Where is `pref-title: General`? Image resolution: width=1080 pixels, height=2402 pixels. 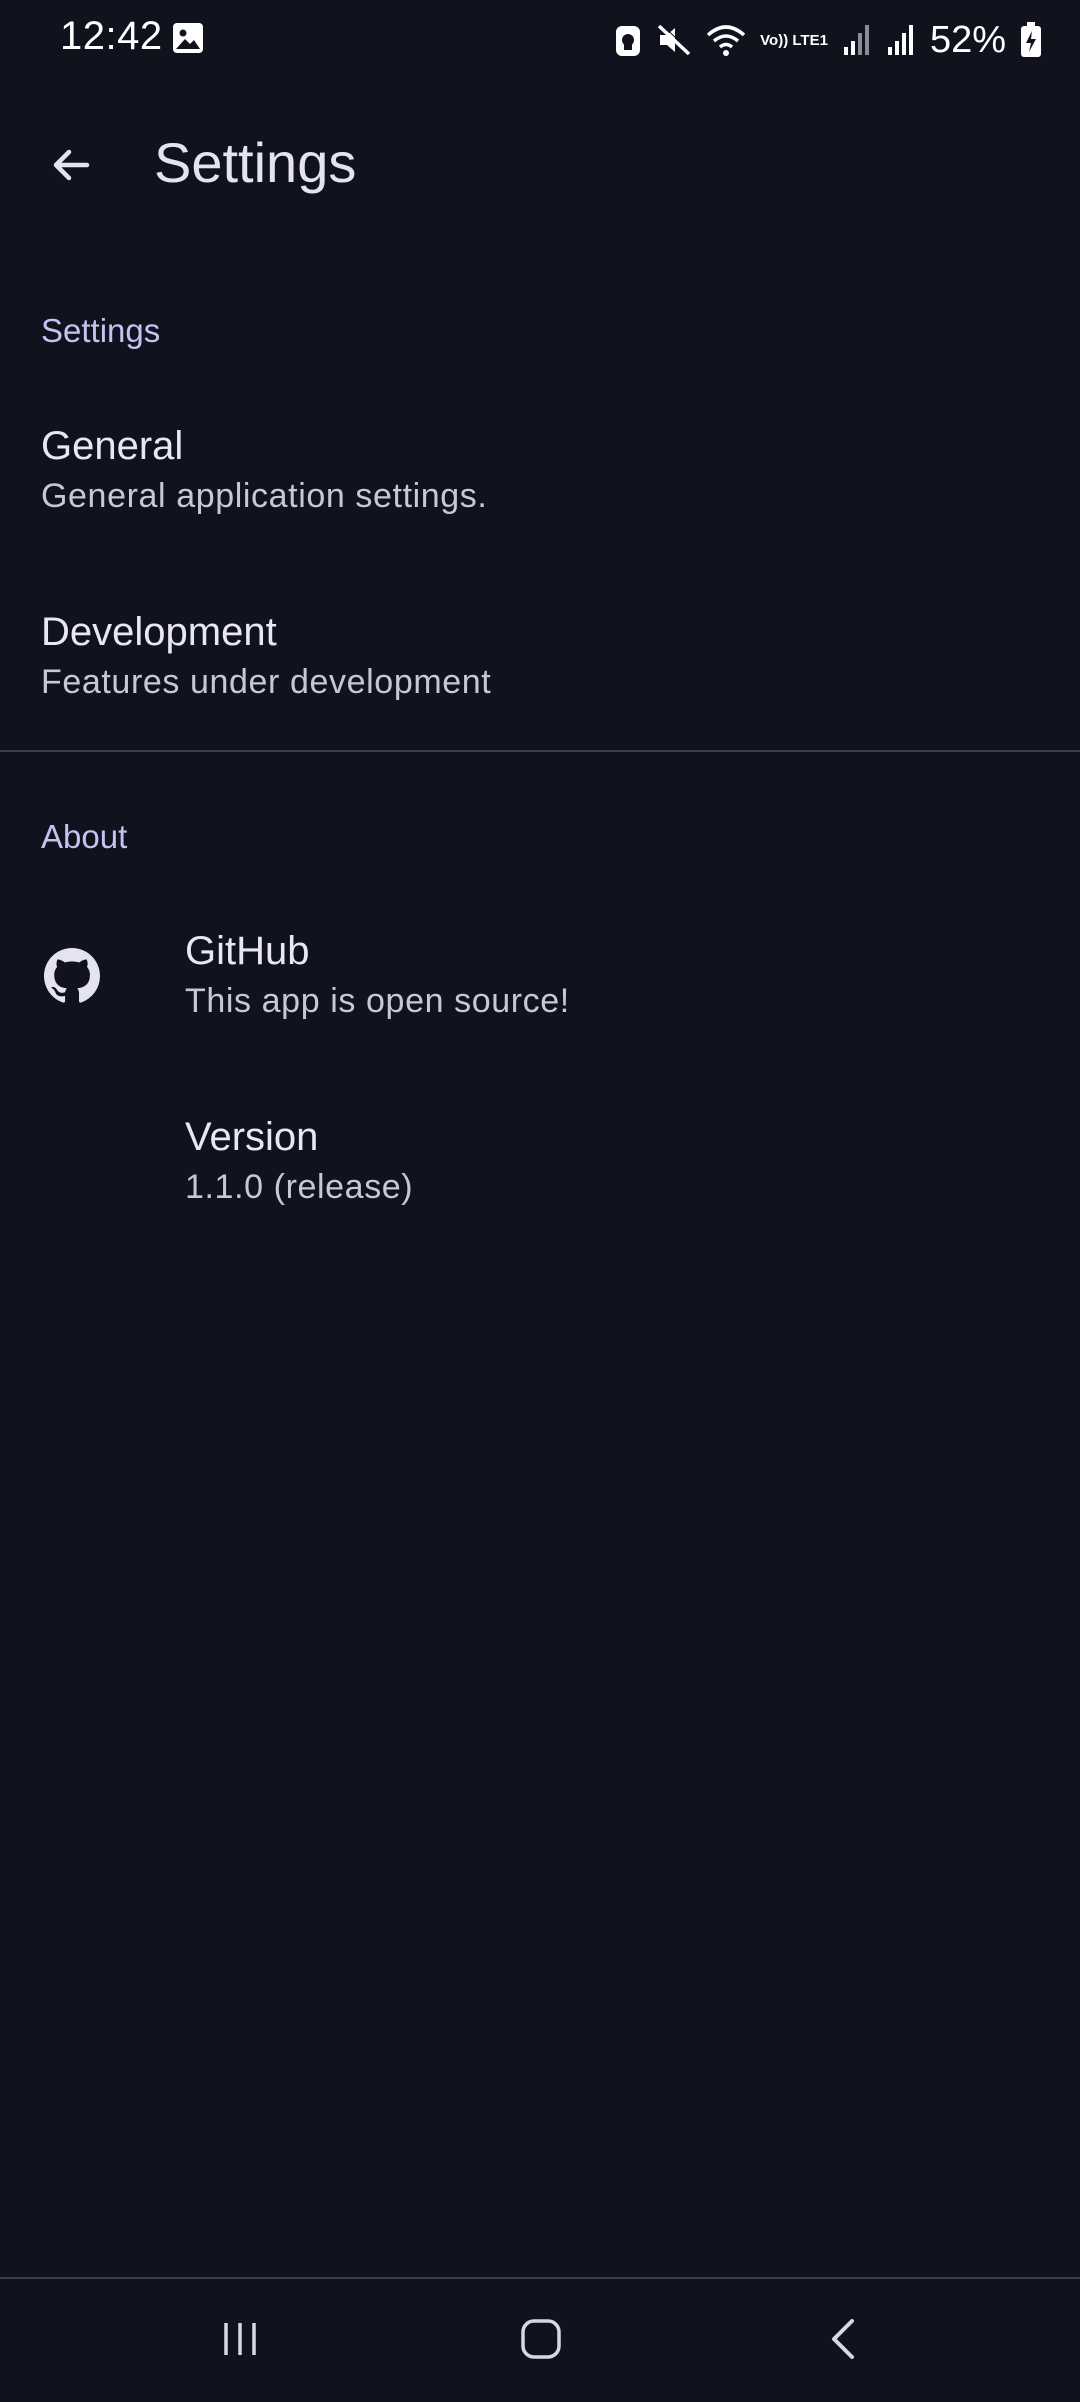 pref-title: General is located at coordinates (112, 446).